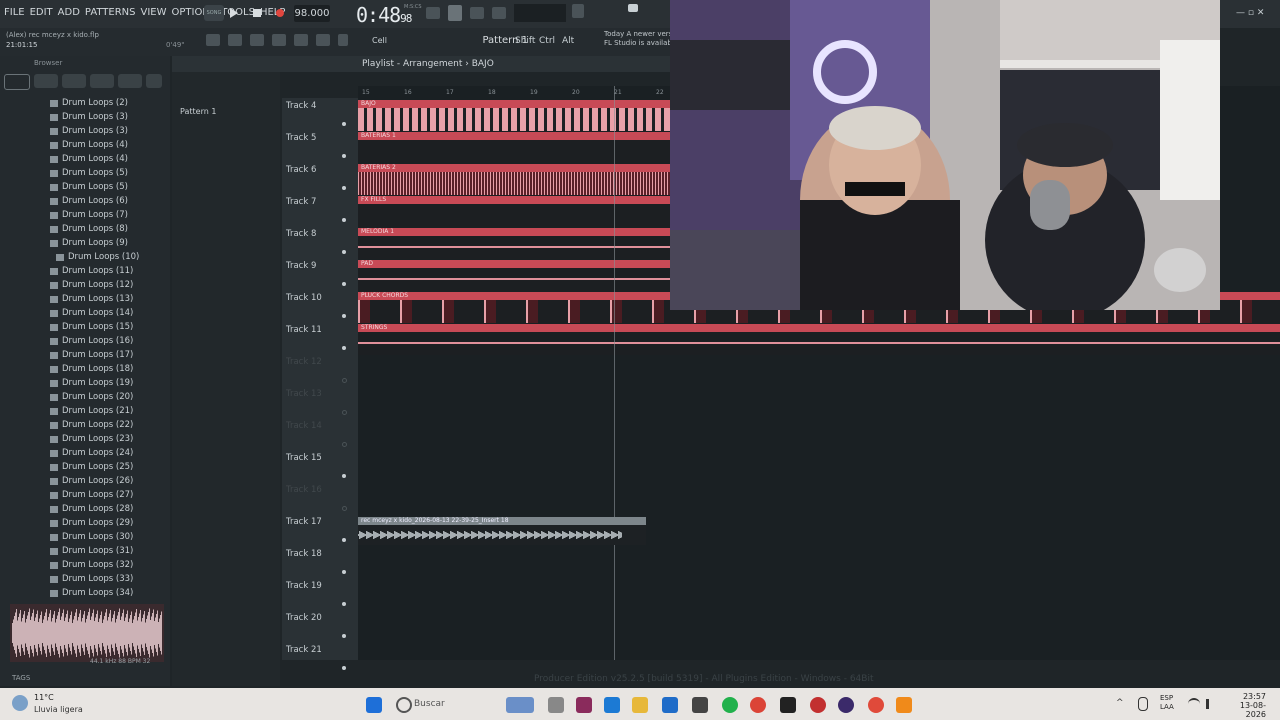  Describe the element at coordinates (58, 709) in the screenshot. I see `weather-desc: Lluvia ligera` at that location.